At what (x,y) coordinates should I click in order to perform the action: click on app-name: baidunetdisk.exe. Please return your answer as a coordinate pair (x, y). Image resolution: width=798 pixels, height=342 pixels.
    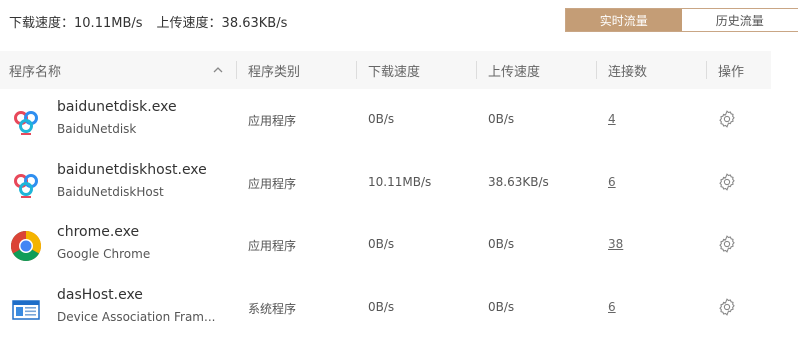
    Looking at the image, I should click on (117, 107).